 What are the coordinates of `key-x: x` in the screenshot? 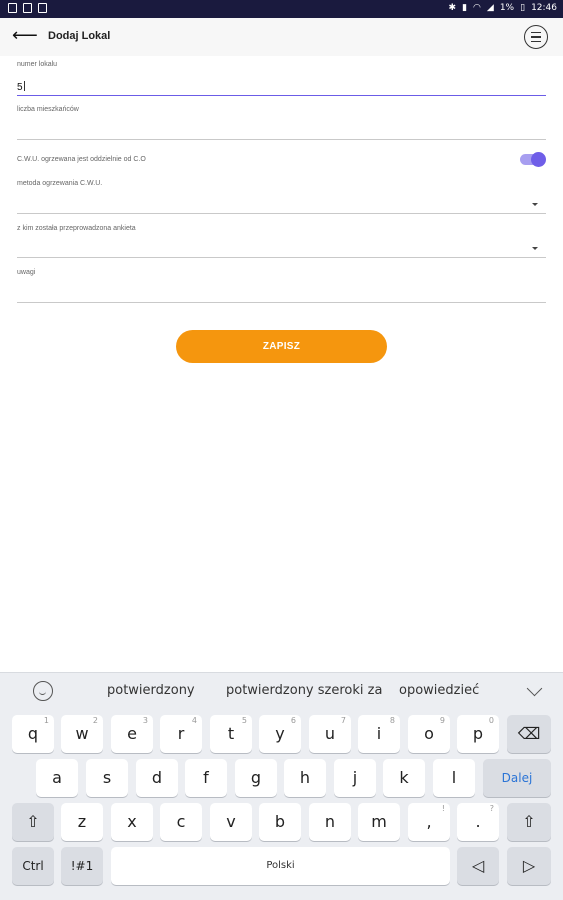 It's located at (132, 822).